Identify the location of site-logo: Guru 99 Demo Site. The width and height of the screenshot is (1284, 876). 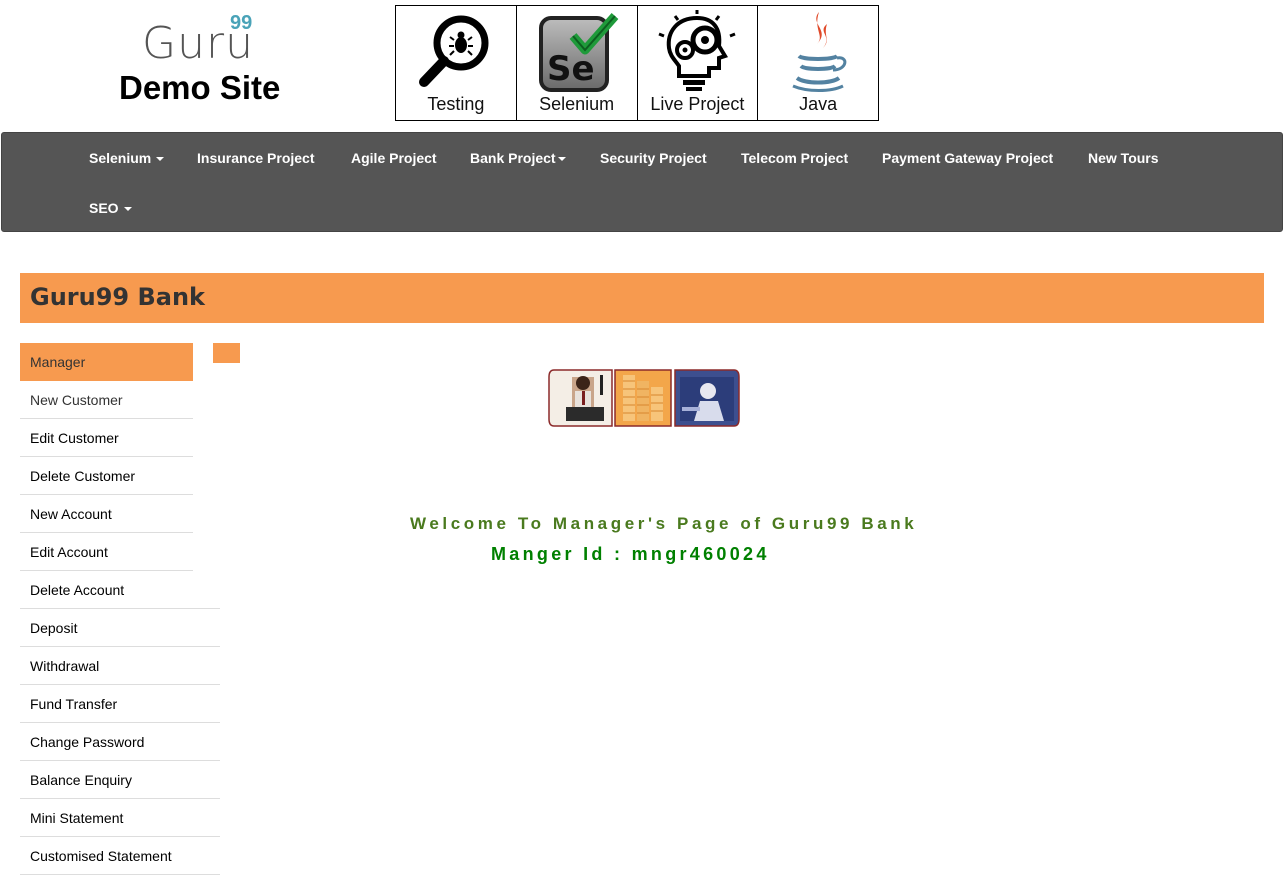
(208, 62).